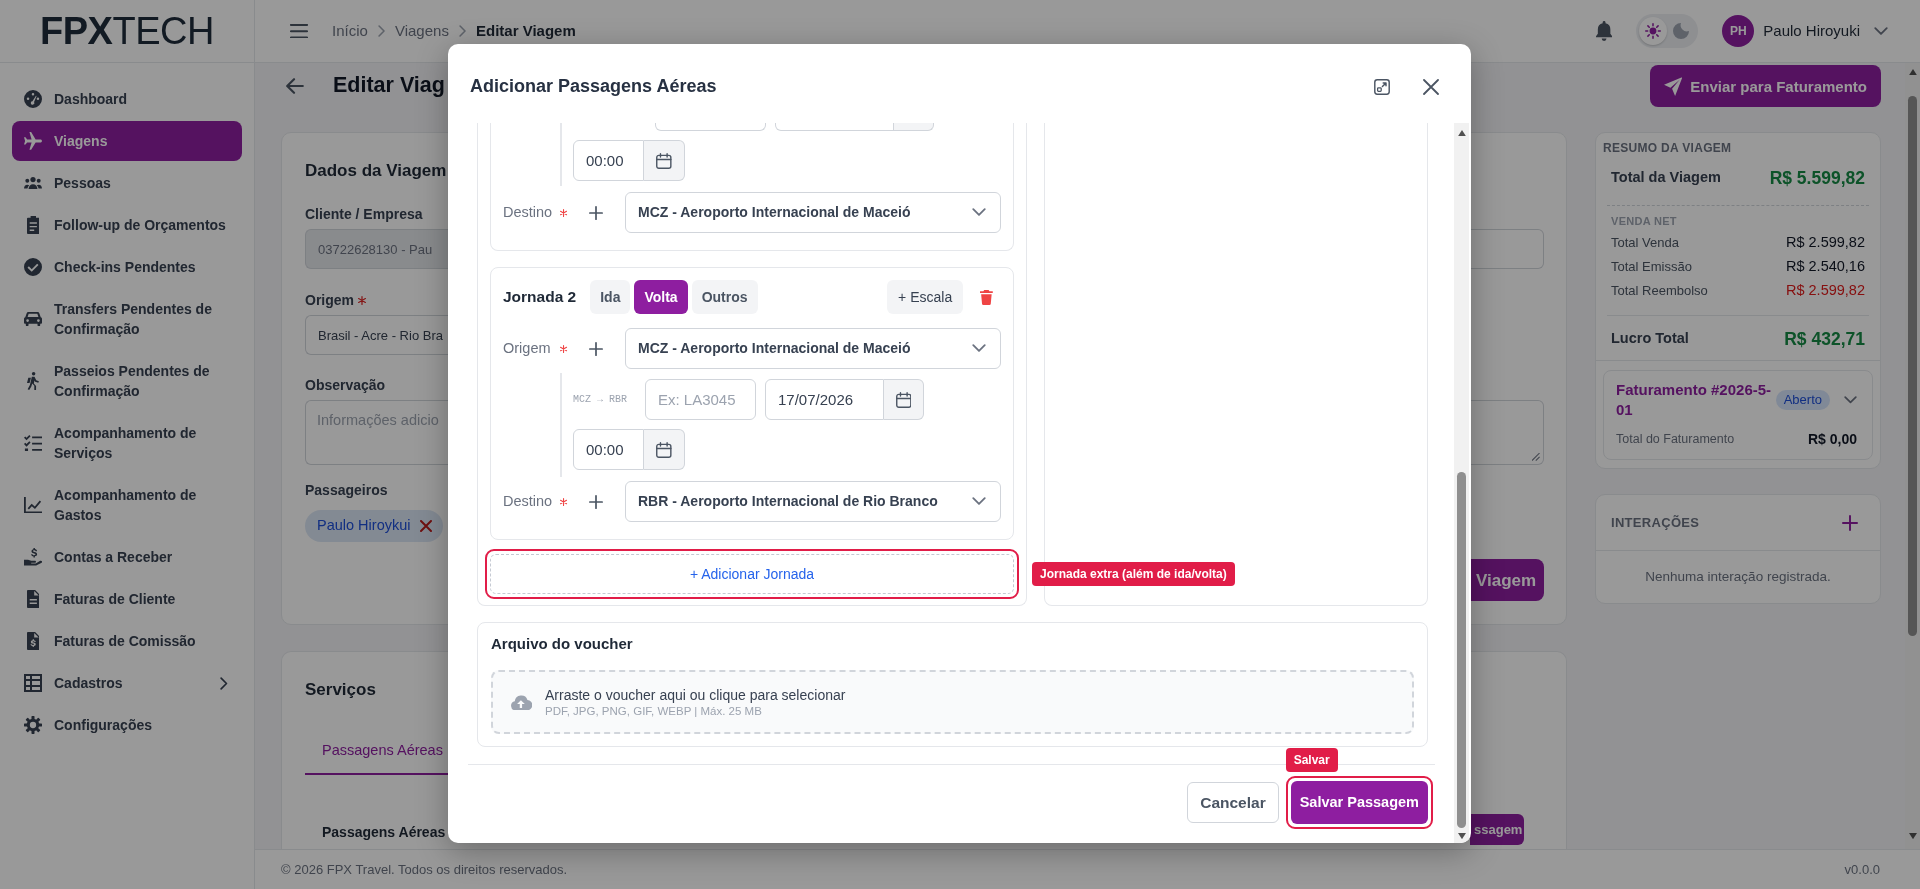 Image resolution: width=1920 pixels, height=889 pixels. I want to click on breadcrumb-link: Viagens, so click(421, 31).